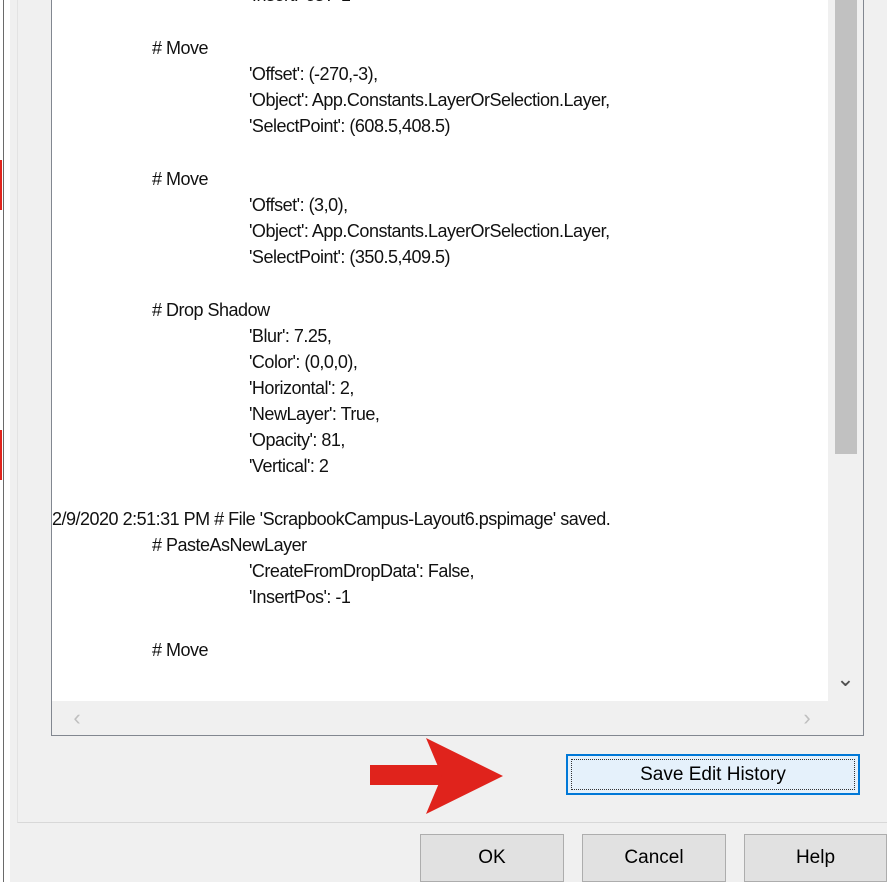  I want to click on ok-button: OK, so click(492, 858).